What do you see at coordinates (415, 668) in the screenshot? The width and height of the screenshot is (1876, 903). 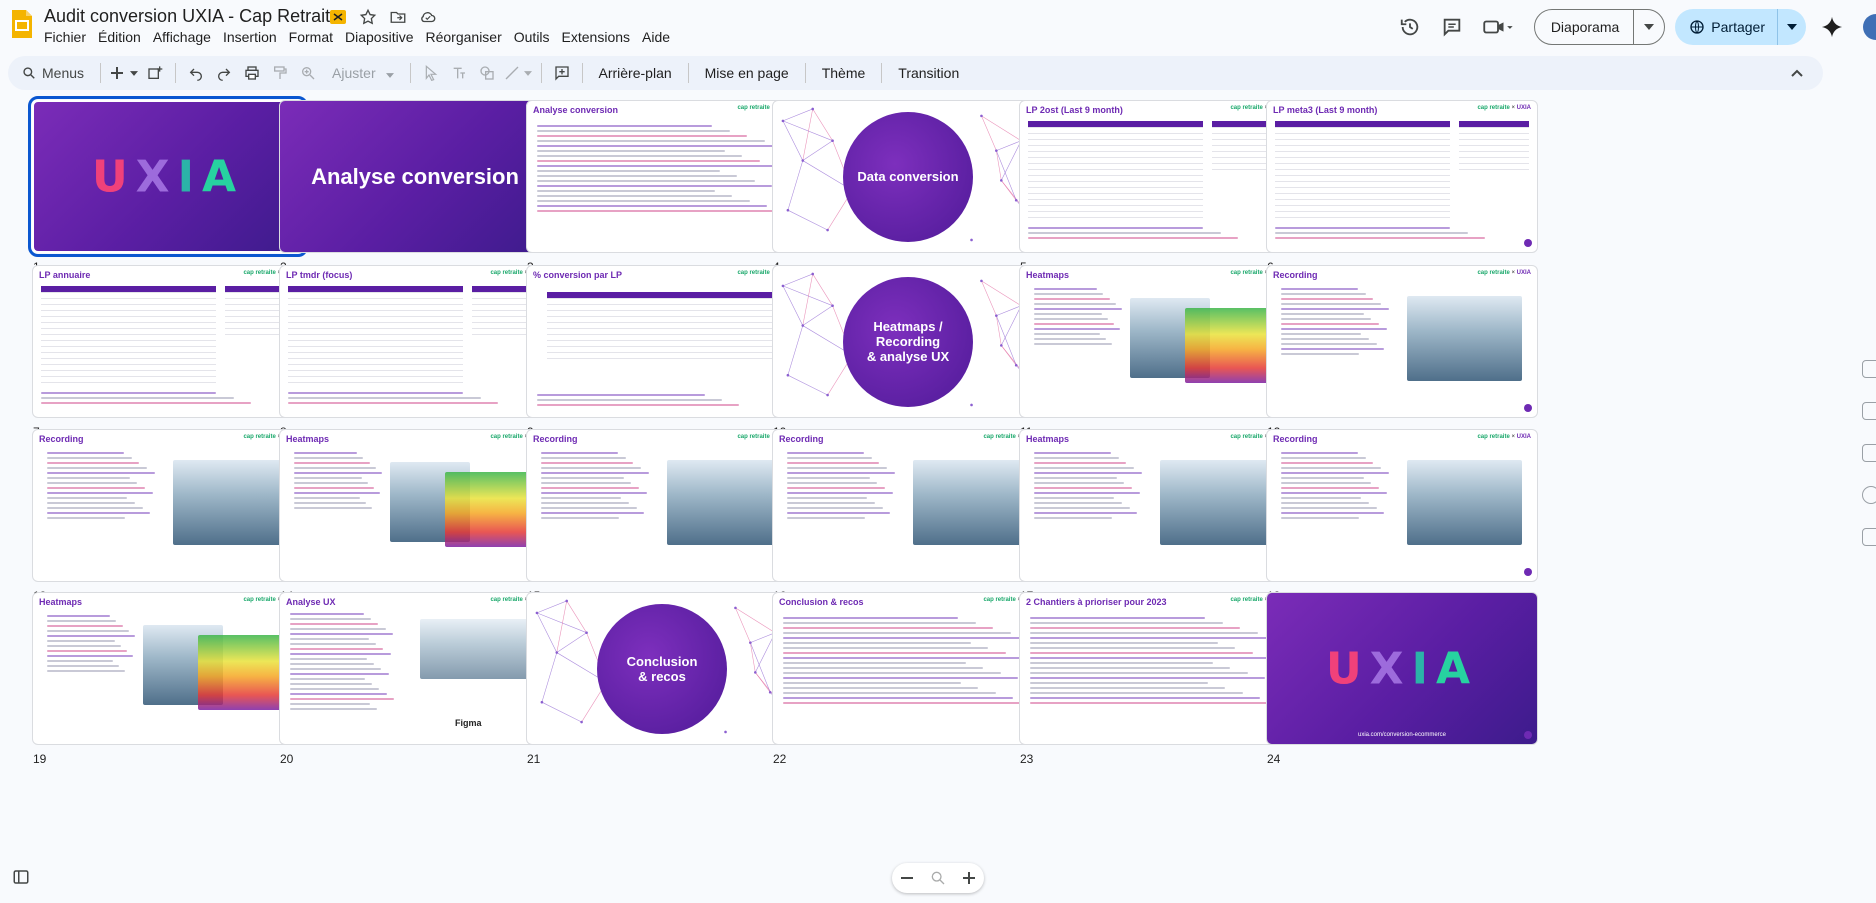 I see `slide-thumbnail: Analyse UXcap retraite × UXIAFigma` at bounding box center [415, 668].